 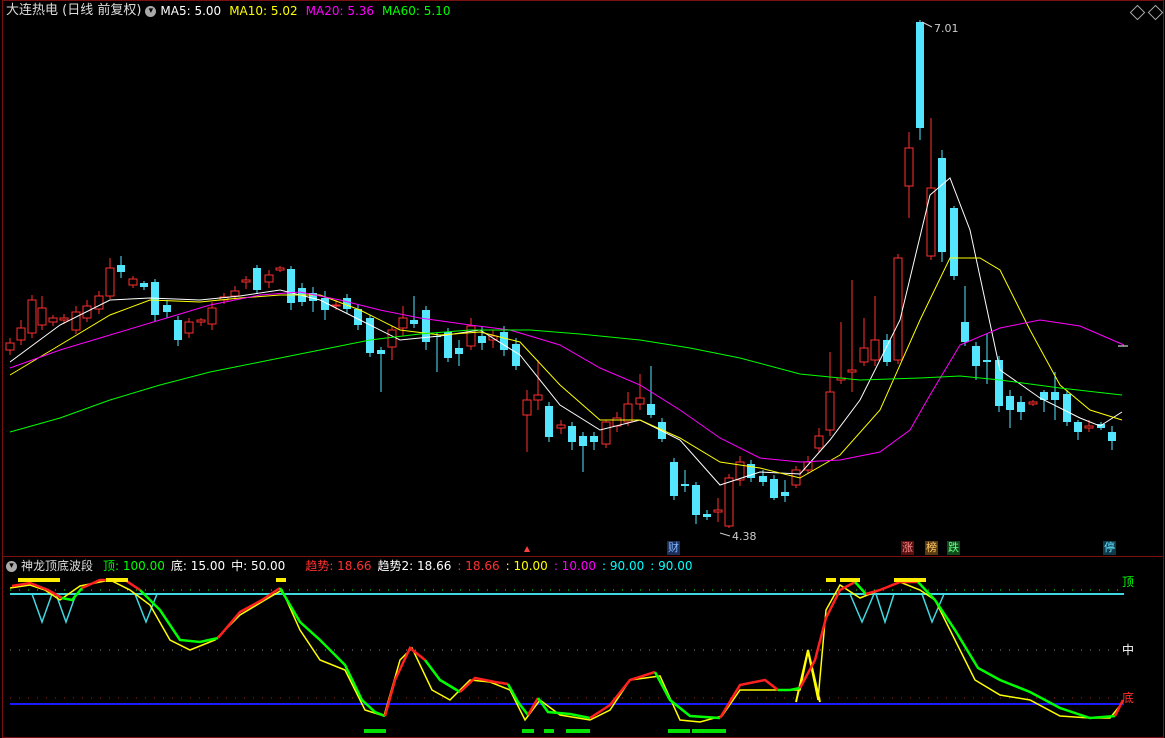 I want to click on ma-legend-item: MA5: 5.00, so click(x=191, y=11).